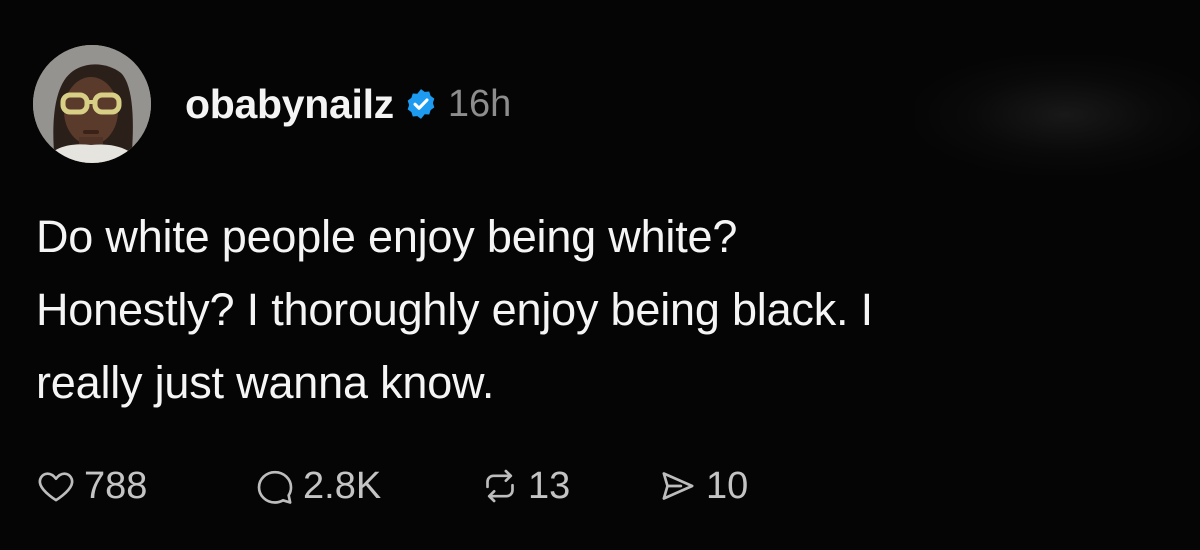  What do you see at coordinates (275, 487) in the screenshot?
I see `comment-icon` at bounding box center [275, 487].